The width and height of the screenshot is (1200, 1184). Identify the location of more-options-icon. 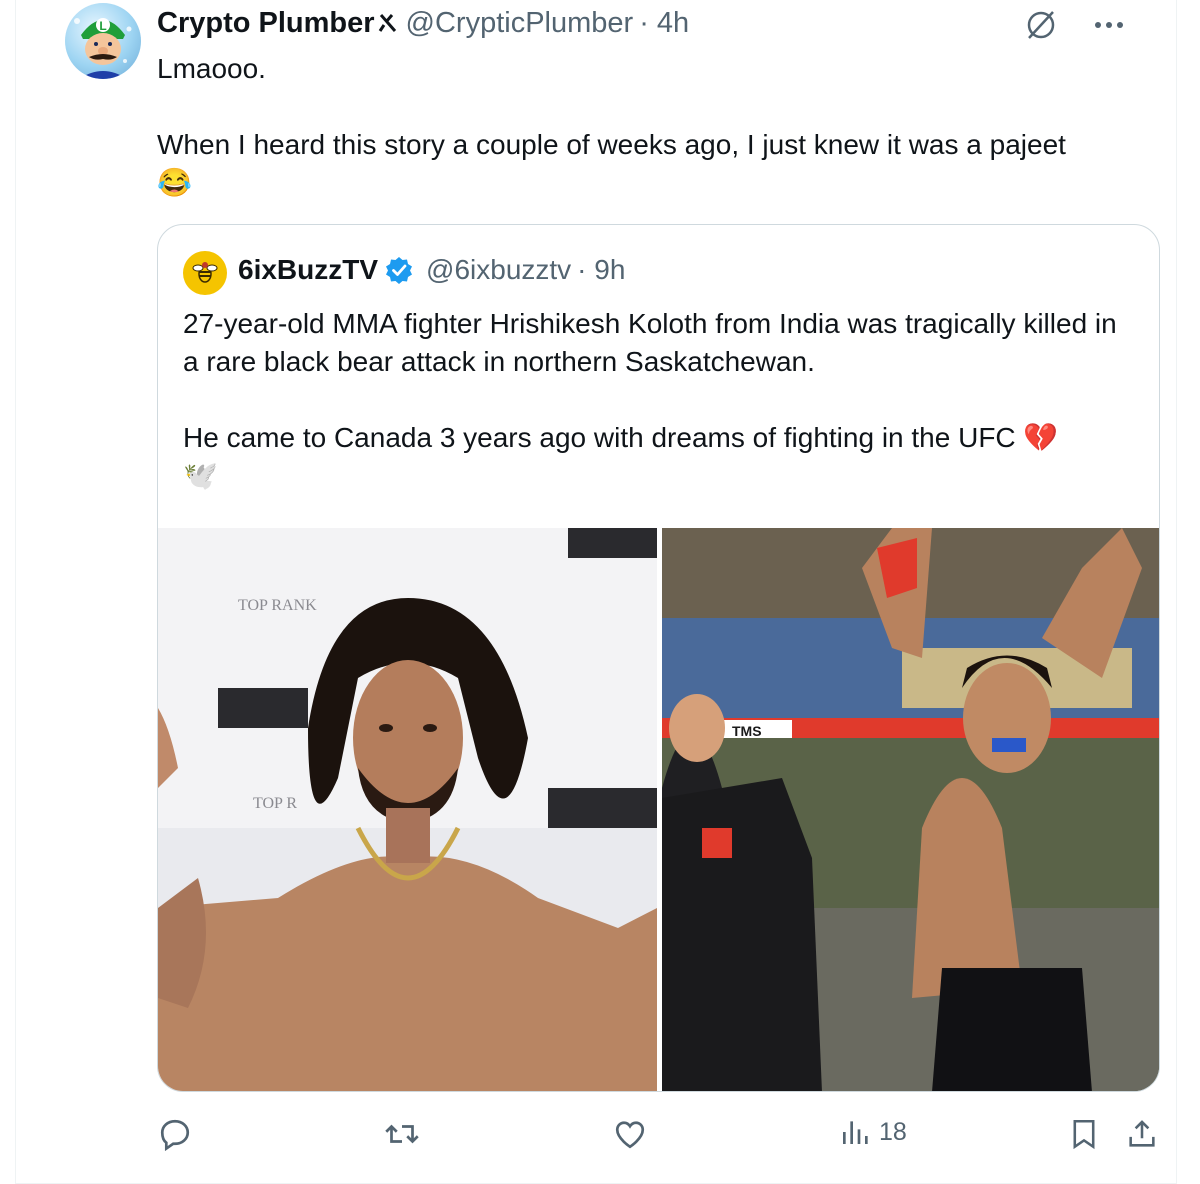
(1109, 25).